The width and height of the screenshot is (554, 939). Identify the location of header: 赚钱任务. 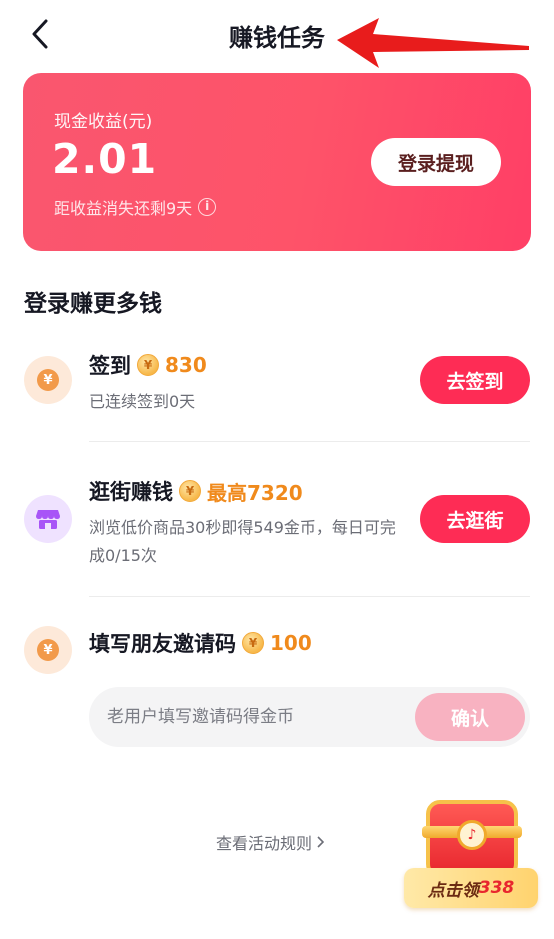
(277, 37).